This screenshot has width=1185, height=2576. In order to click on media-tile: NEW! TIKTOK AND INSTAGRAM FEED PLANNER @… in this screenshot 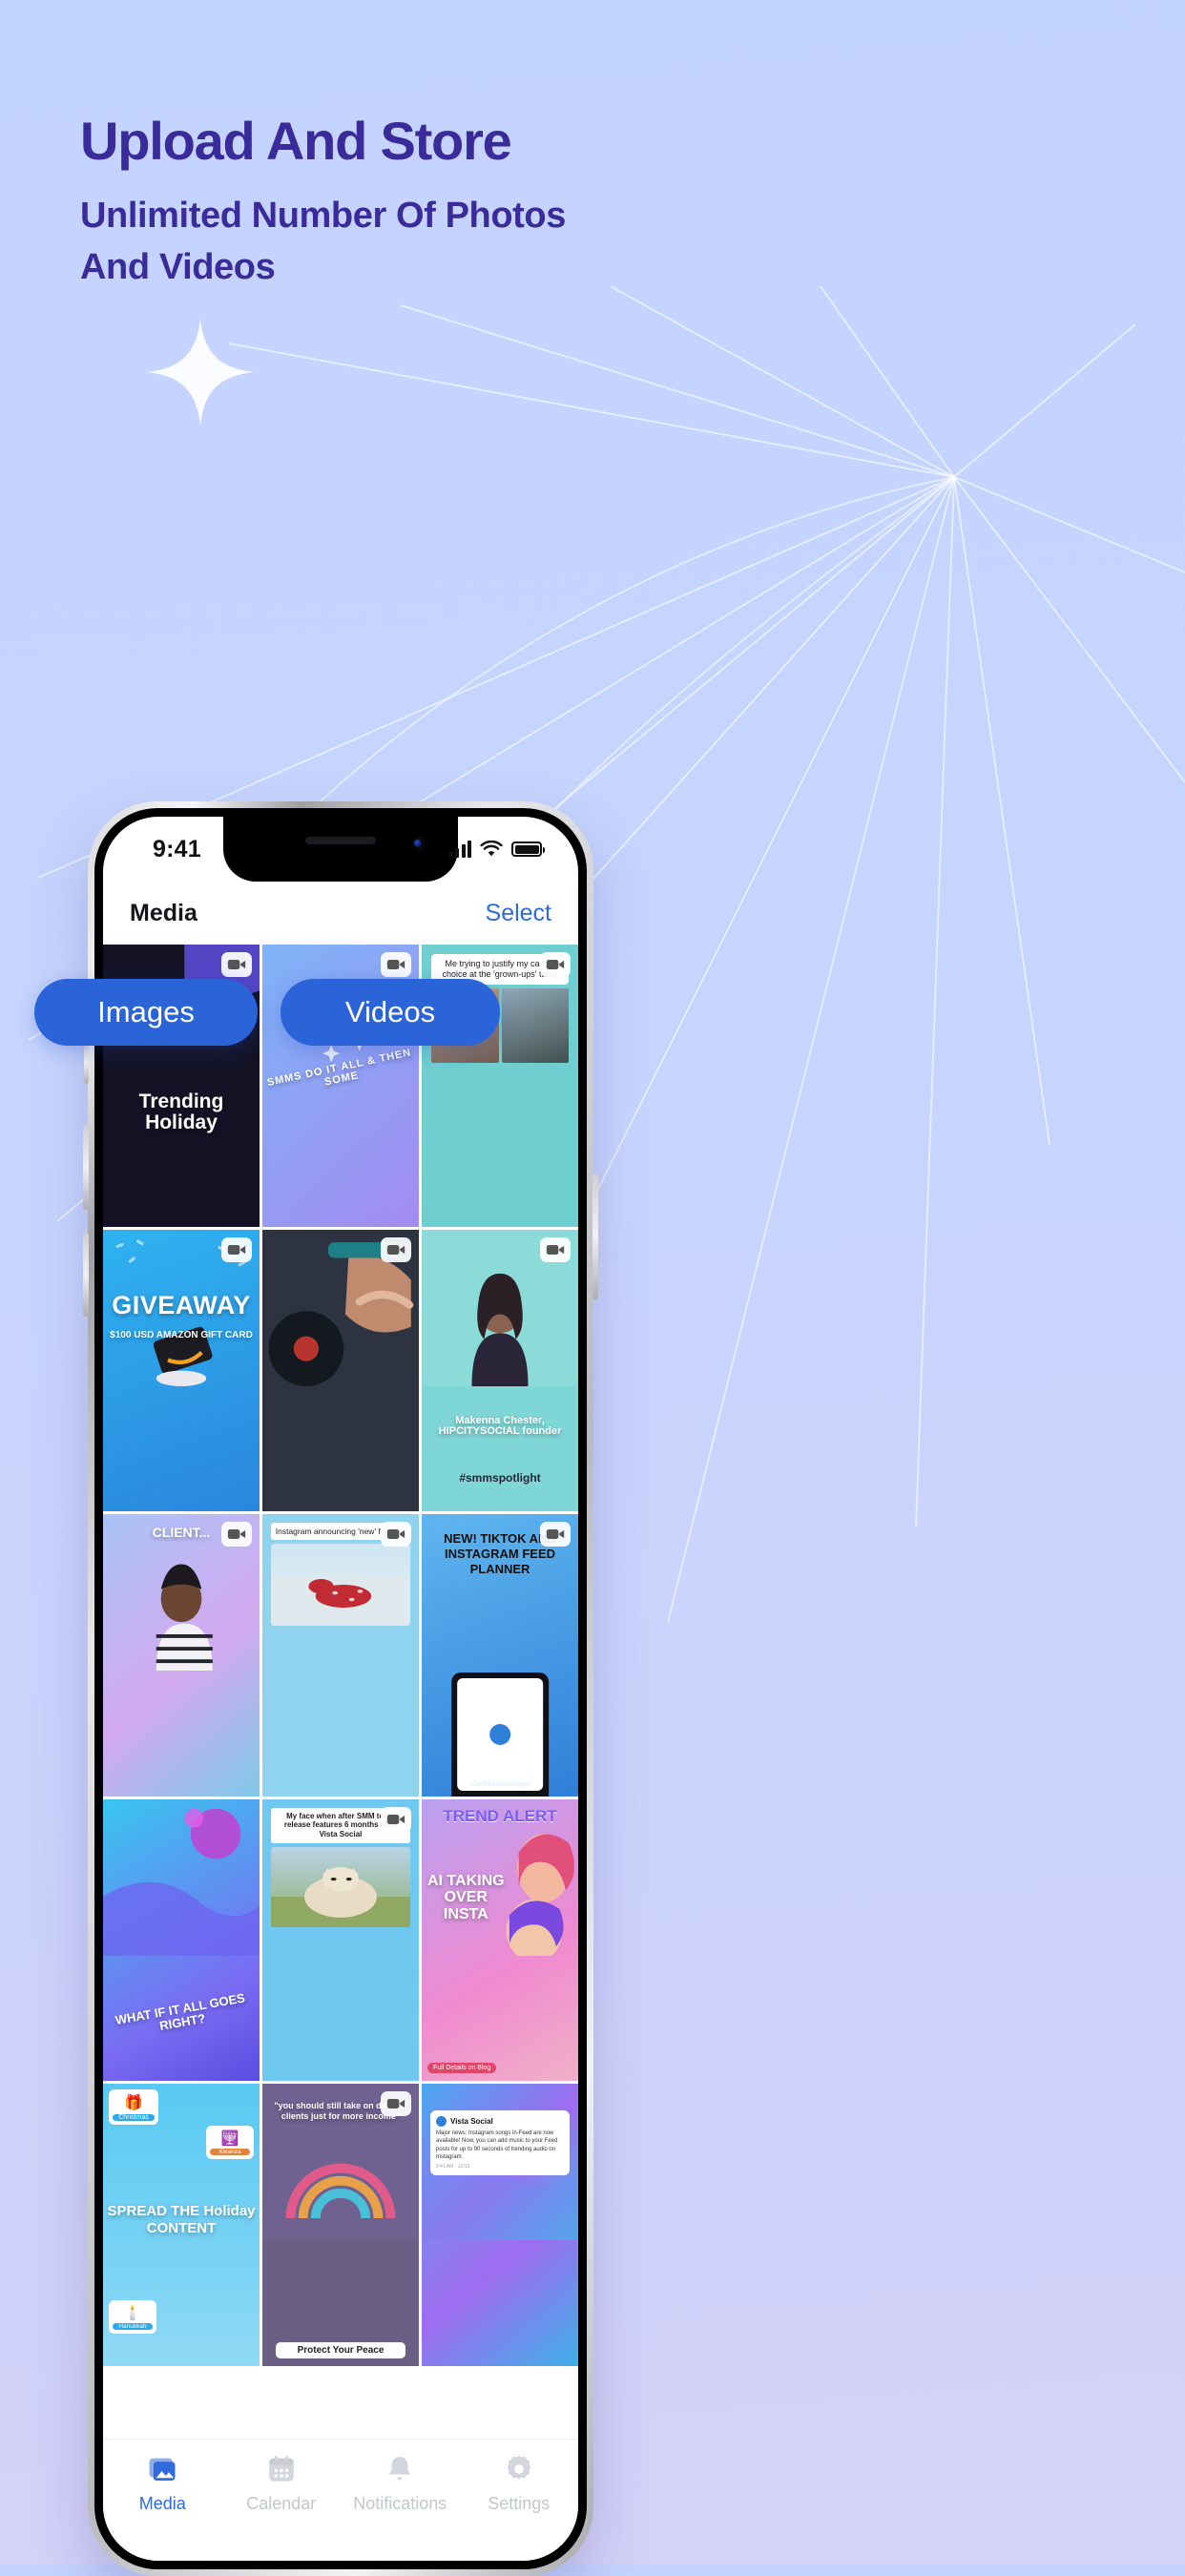, I will do `click(500, 1655)`.